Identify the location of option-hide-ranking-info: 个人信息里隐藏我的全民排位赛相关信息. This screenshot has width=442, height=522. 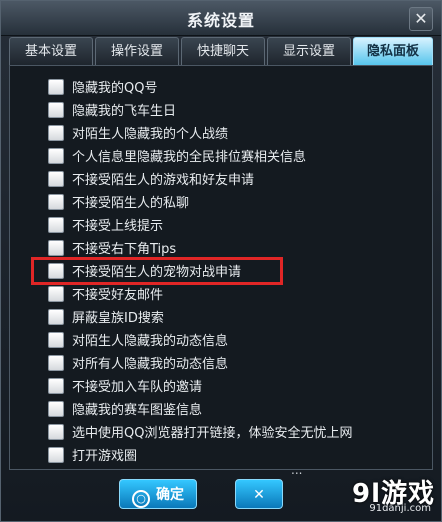
(238, 156).